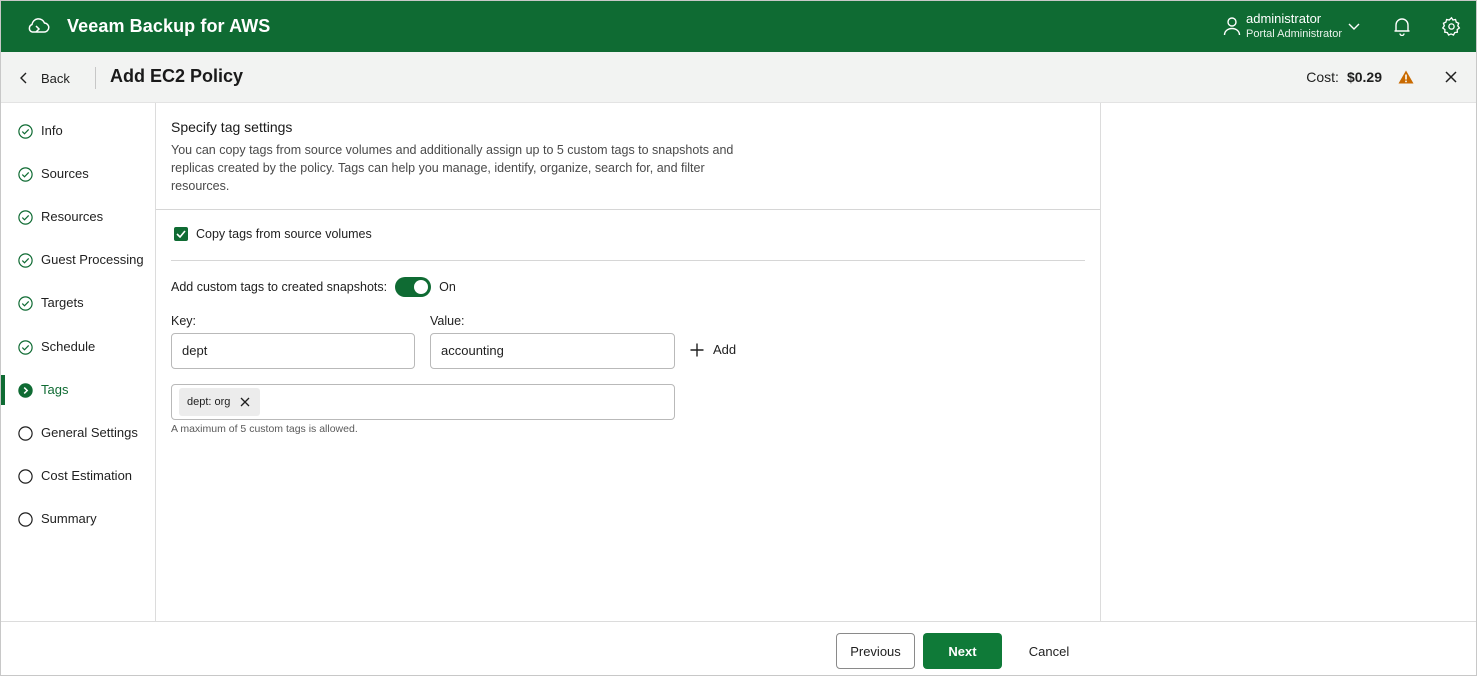  I want to click on step-sources: Sources, so click(78, 174).